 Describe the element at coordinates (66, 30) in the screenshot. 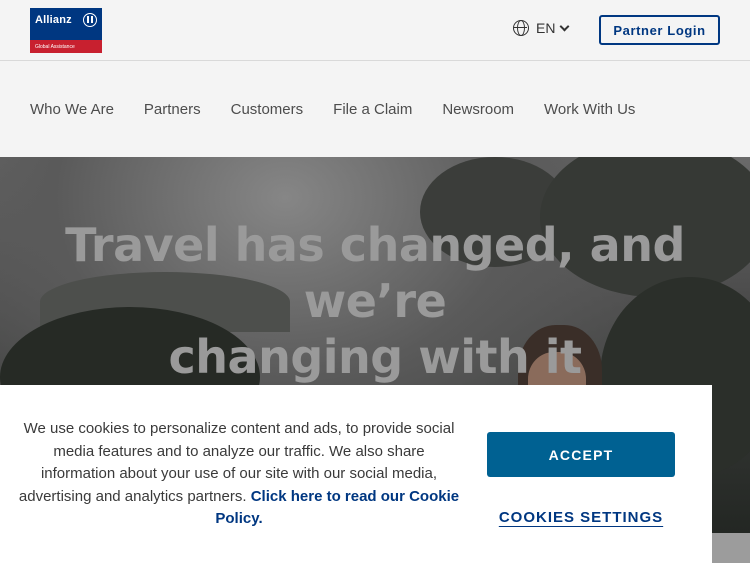

I see `allianz-logo: Allianz Global Assistance` at that location.